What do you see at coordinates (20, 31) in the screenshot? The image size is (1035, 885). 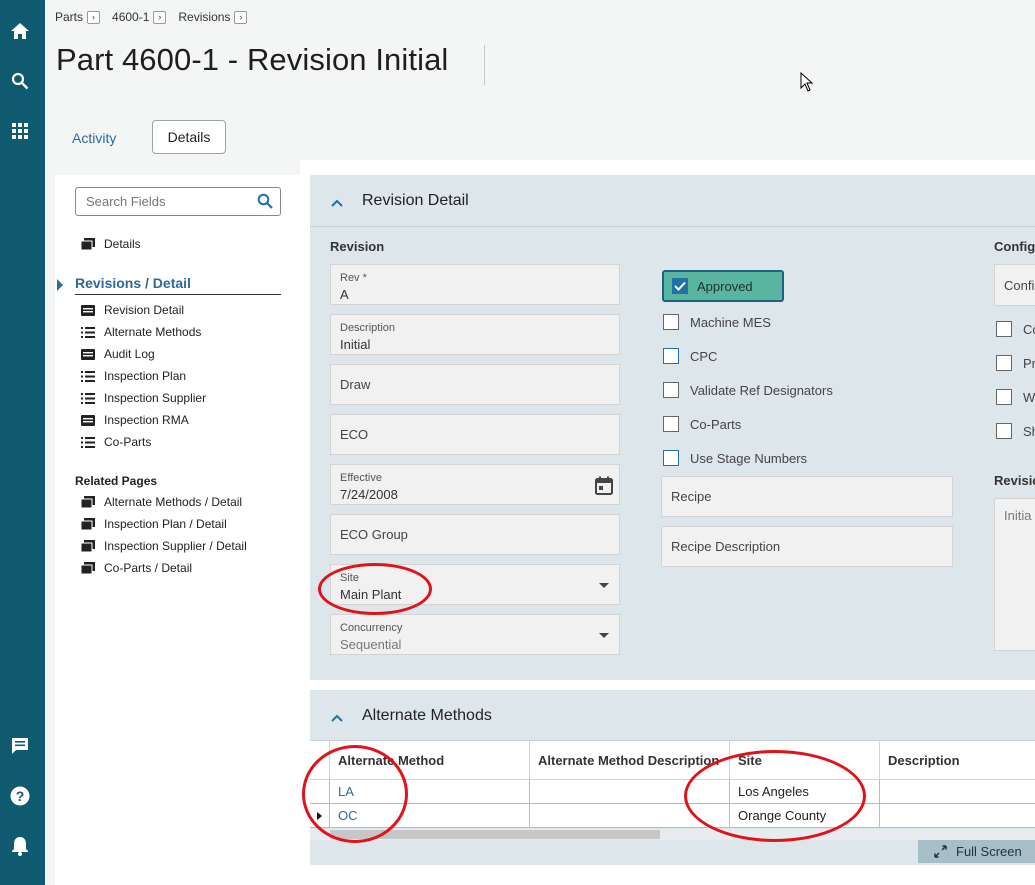 I see `home-icon` at bounding box center [20, 31].